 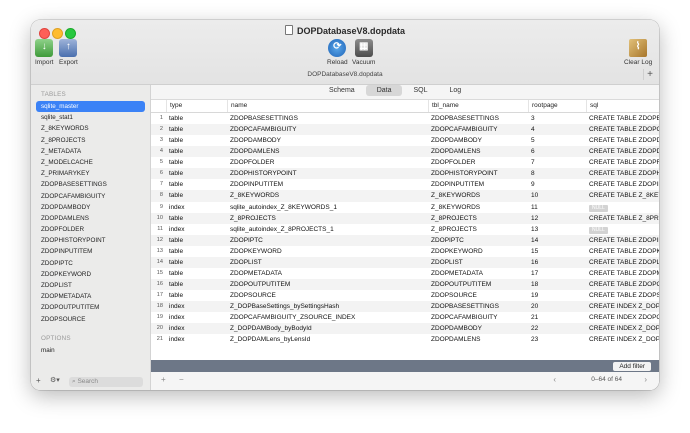 What do you see at coordinates (557, 218) in the screenshot?
I see `table-cell: 12` at bounding box center [557, 218].